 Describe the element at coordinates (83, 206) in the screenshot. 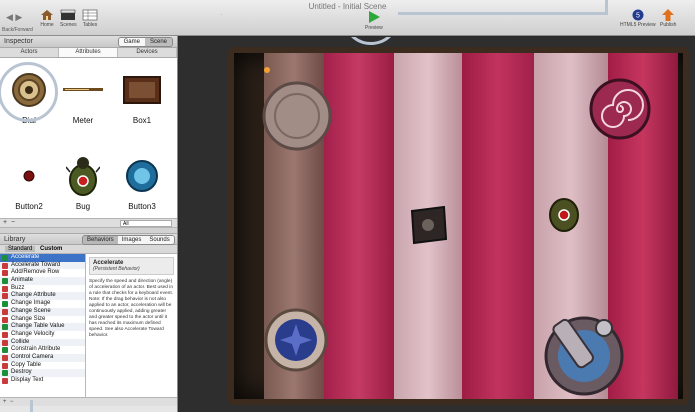

I see `actor-label: Bug` at that location.